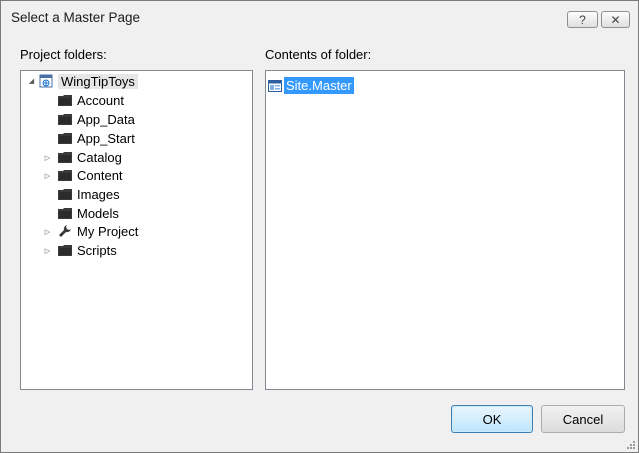 This screenshot has width=639, height=453. What do you see at coordinates (106, 138) in the screenshot?
I see `tree-item-label: App_Start` at bounding box center [106, 138].